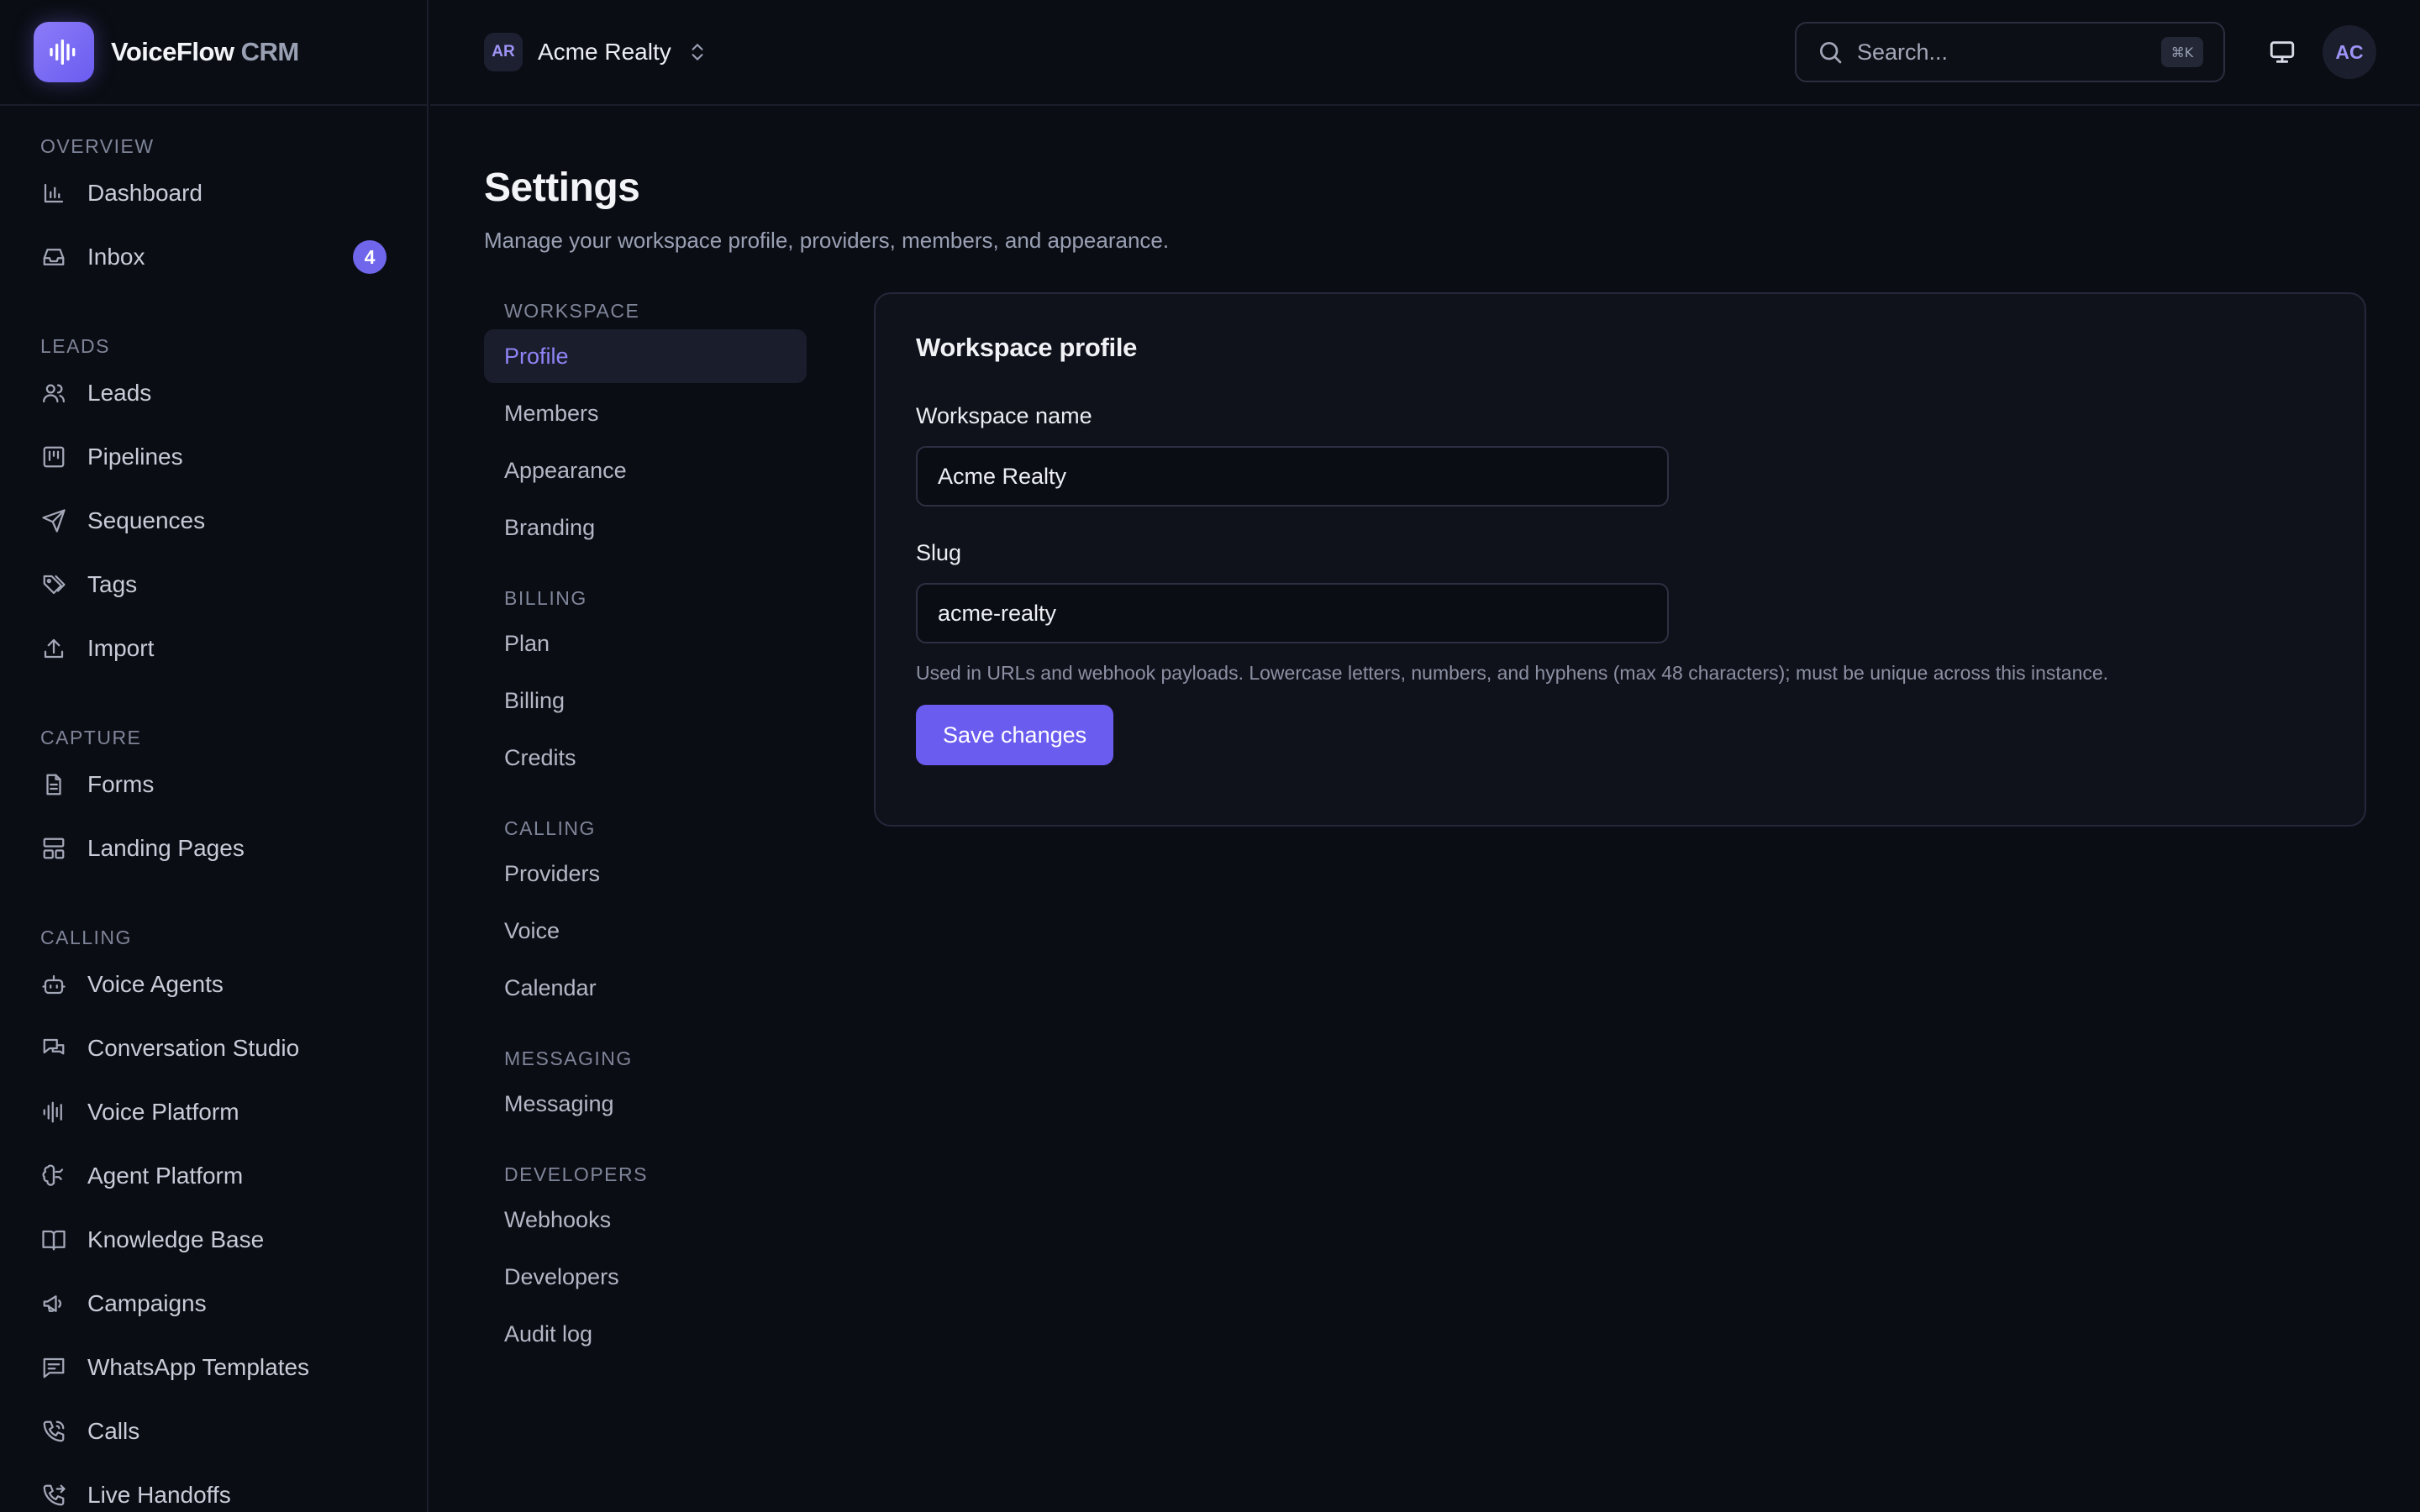 The height and width of the screenshot is (1512, 2420). Describe the element at coordinates (645, 470) in the screenshot. I see `settings-nav-item-appearance: Appearance` at that location.